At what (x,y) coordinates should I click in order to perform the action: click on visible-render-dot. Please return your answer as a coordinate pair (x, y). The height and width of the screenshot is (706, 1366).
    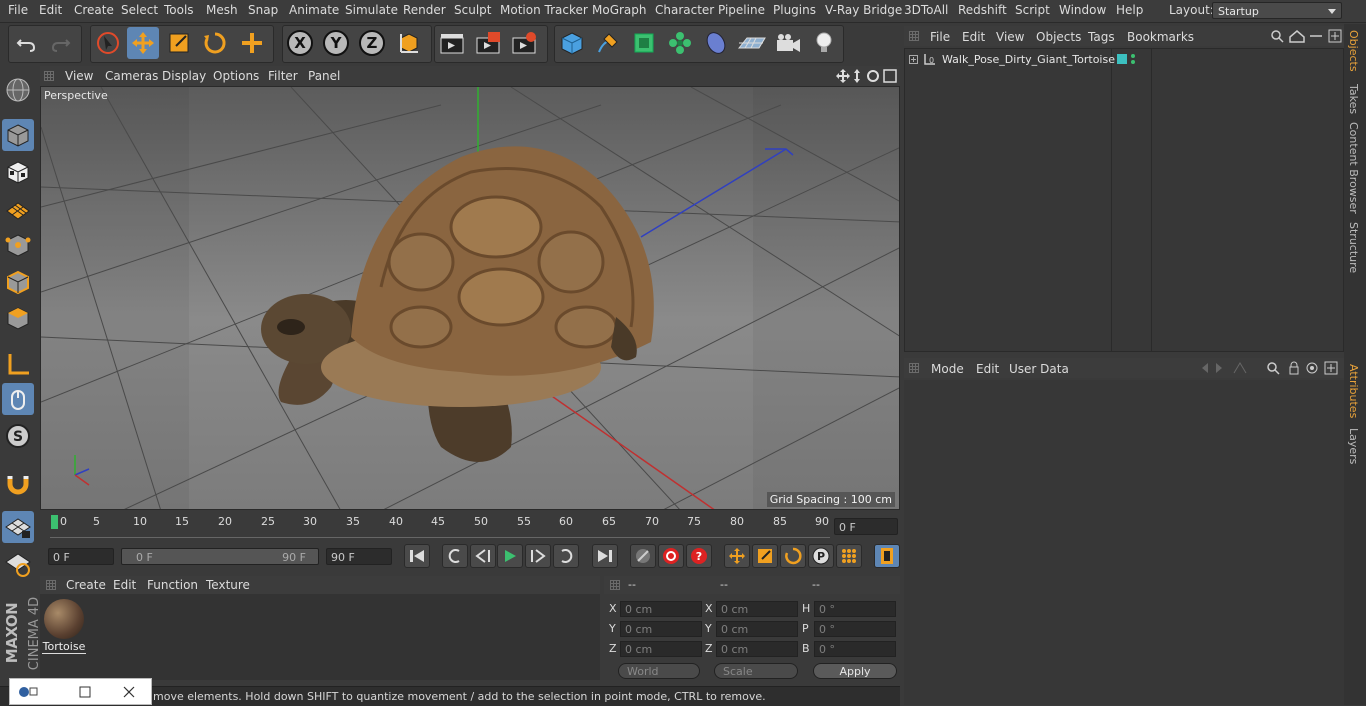
    Looking at the image, I should click on (1133, 62).